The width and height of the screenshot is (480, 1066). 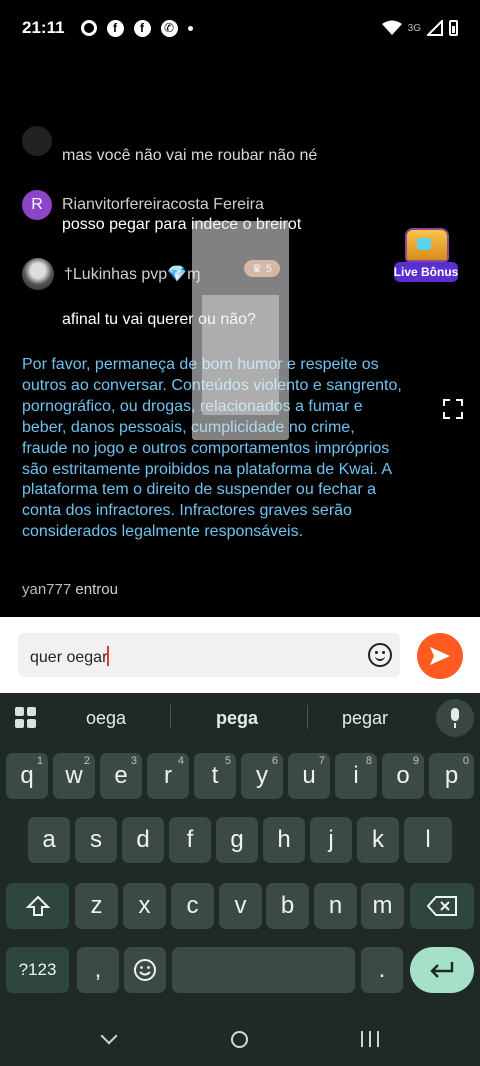 I want to click on period-key: ., so click(x=382, y=970).